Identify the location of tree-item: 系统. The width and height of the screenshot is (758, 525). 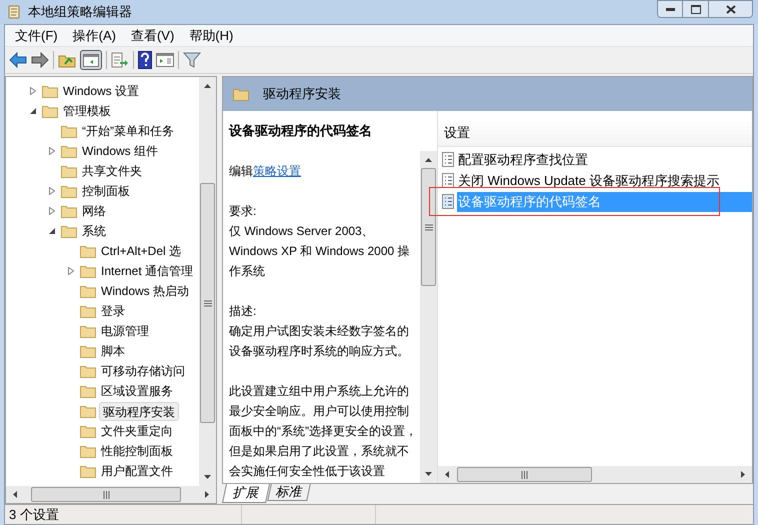
(94, 231).